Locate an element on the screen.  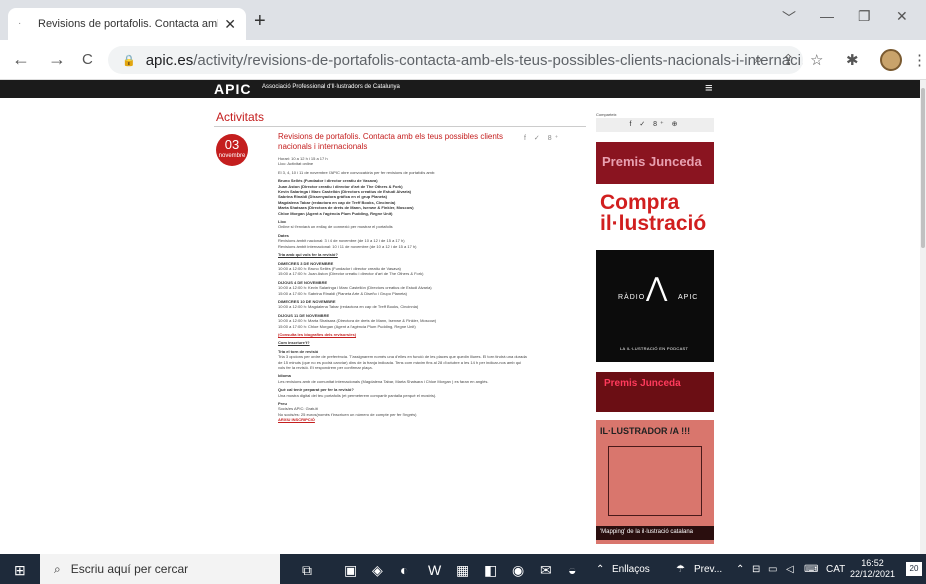
article-share-icons: f ✓ 8⁺ is located at coordinates (542, 138).